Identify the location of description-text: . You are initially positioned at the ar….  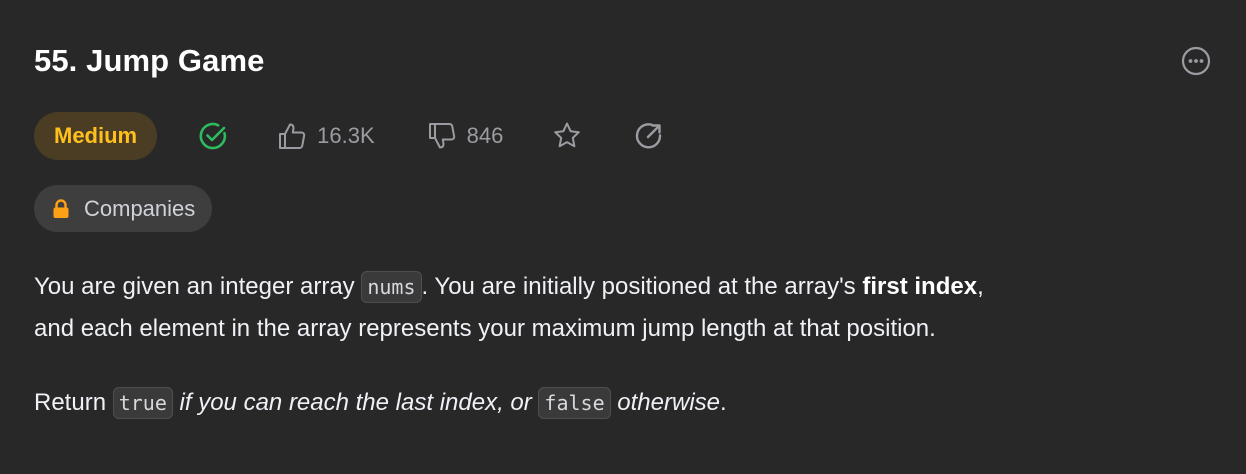
(642, 286).